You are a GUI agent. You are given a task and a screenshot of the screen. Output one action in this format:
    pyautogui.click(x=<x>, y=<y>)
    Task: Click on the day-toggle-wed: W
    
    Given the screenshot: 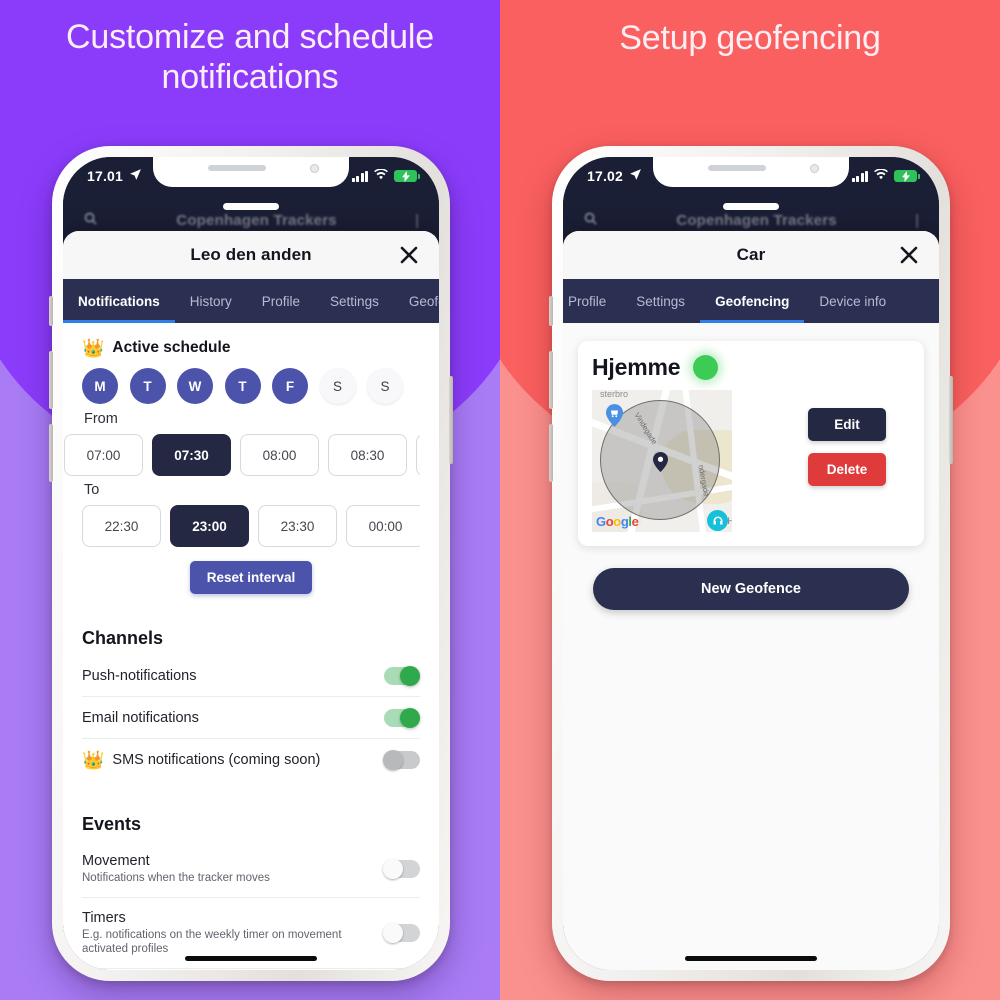 What is the action you would take?
    pyautogui.click(x=195, y=386)
    